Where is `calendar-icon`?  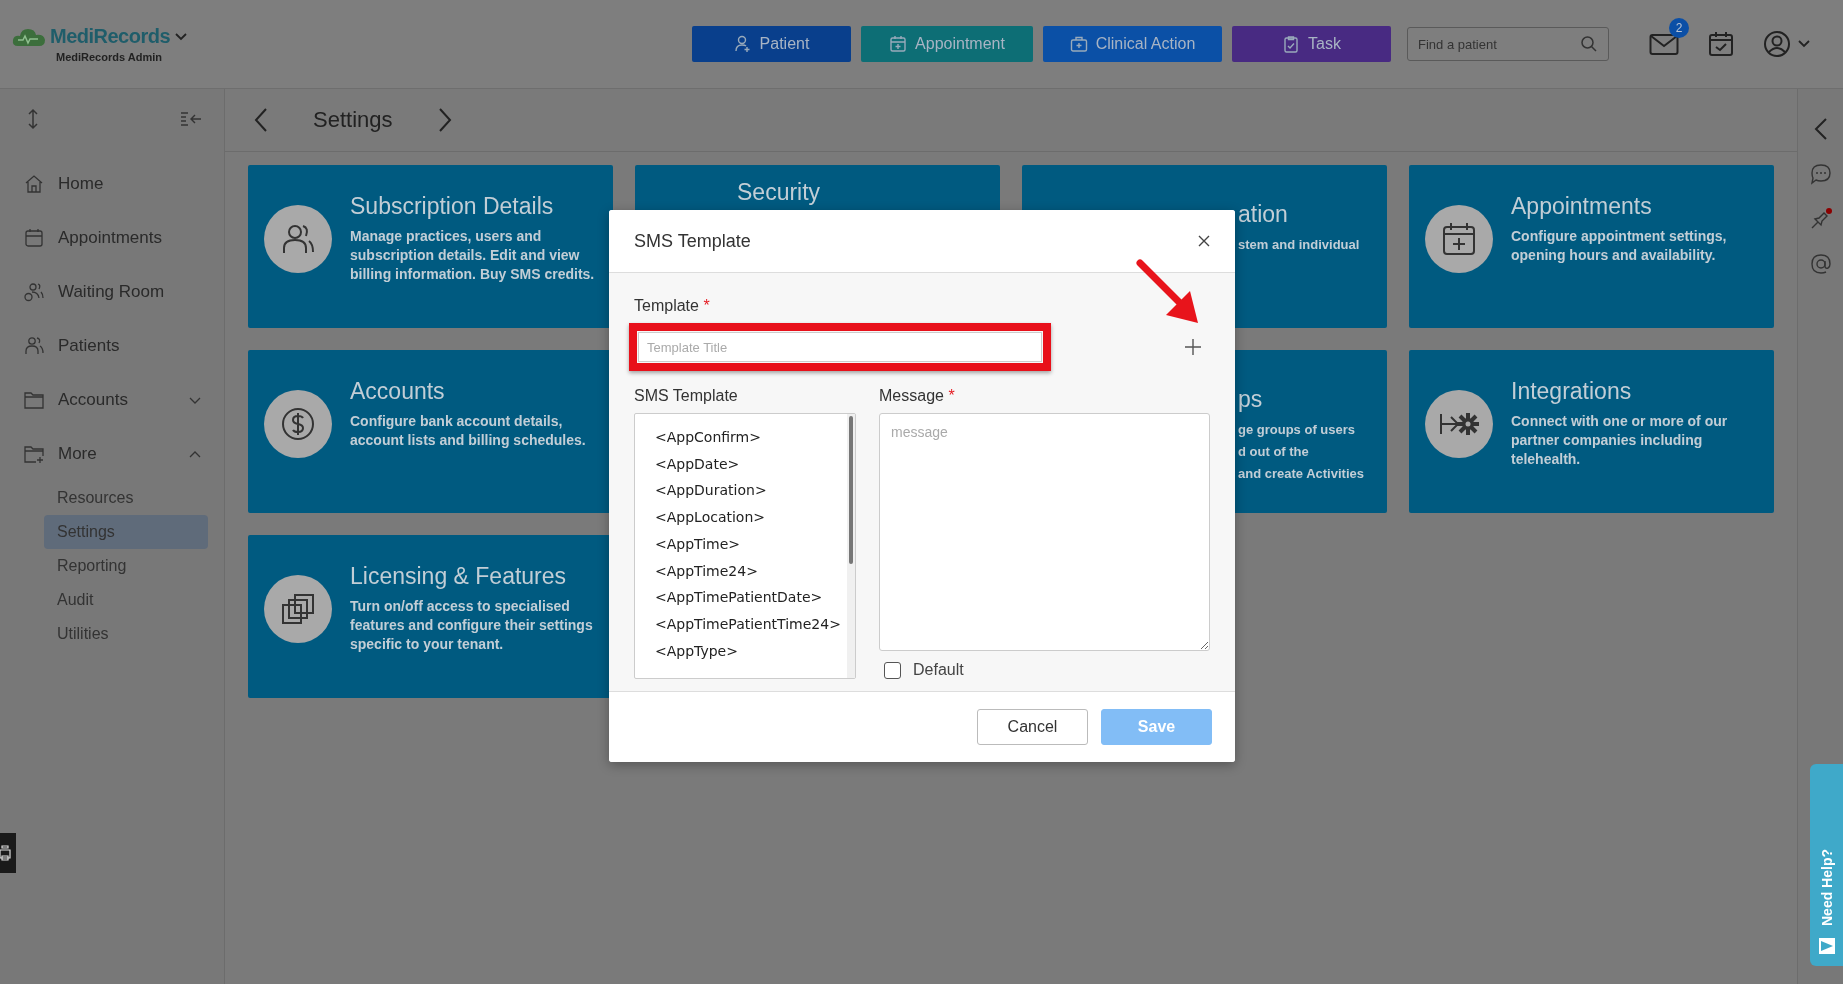 calendar-icon is located at coordinates (34, 238).